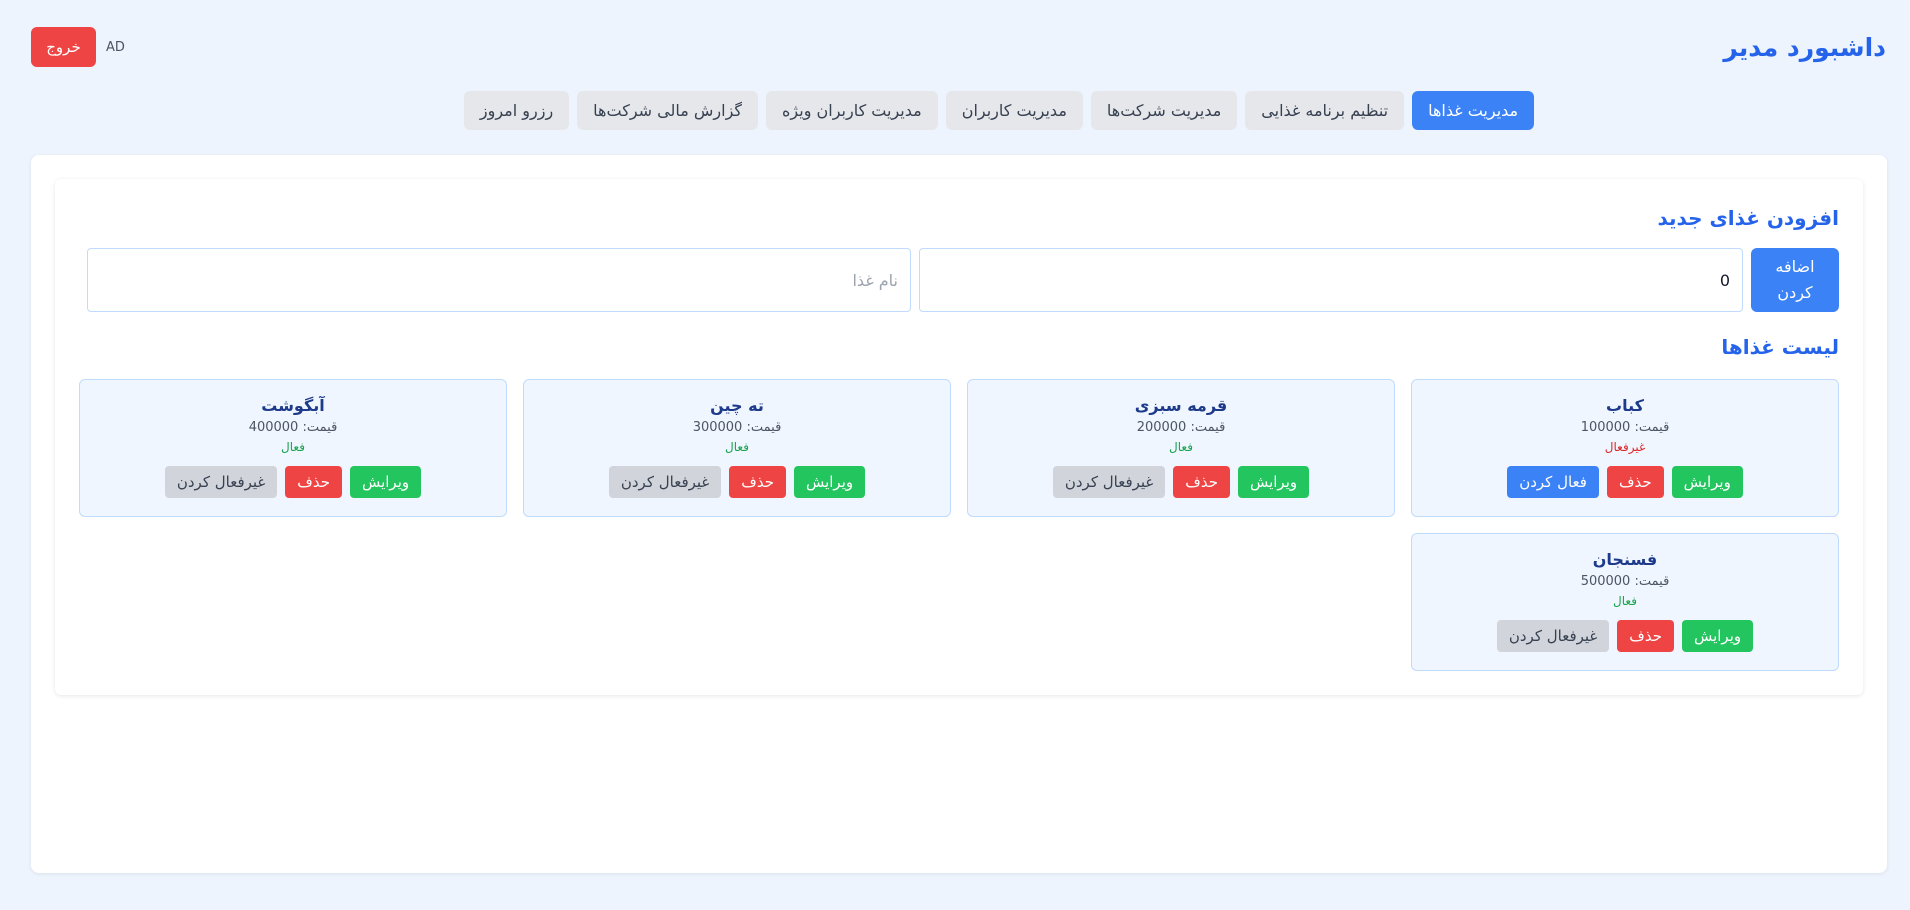 Image resolution: width=1910 pixels, height=910 pixels. What do you see at coordinates (1164, 110) in the screenshot?
I see `tab-companies: مدیریت شرکت‌ها` at bounding box center [1164, 110].